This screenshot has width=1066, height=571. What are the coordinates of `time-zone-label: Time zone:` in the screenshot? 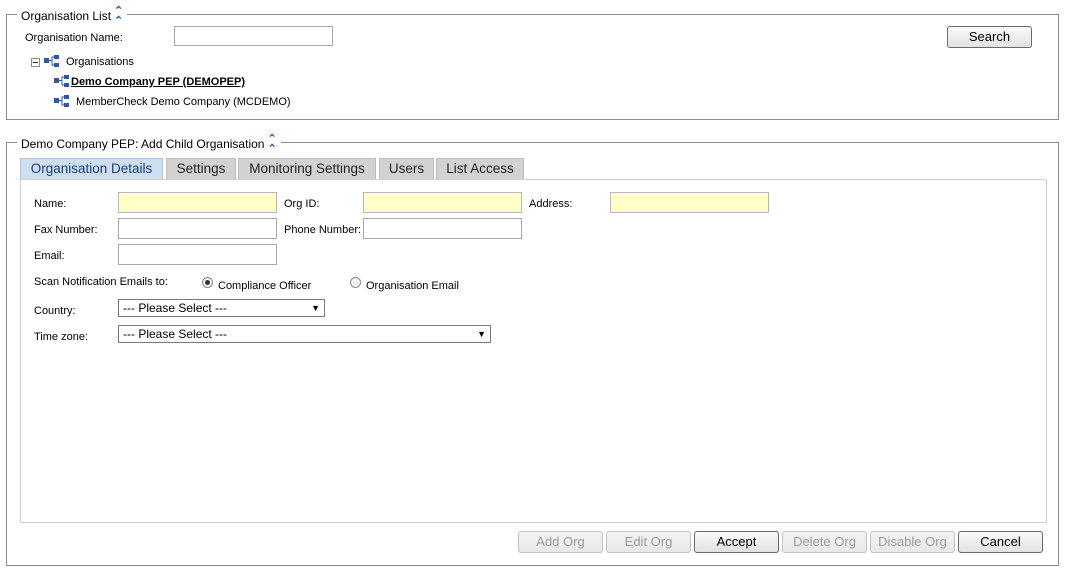 It's located at (61, 337).